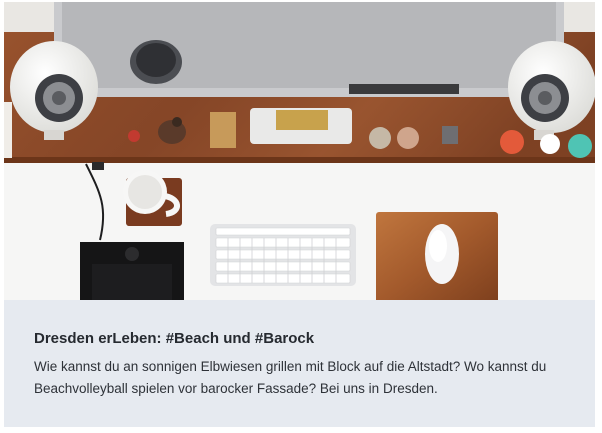 Image resolution: width=602 pixels, height=433 pixels. I want to click on keyboard-icon, so click(283, 255).